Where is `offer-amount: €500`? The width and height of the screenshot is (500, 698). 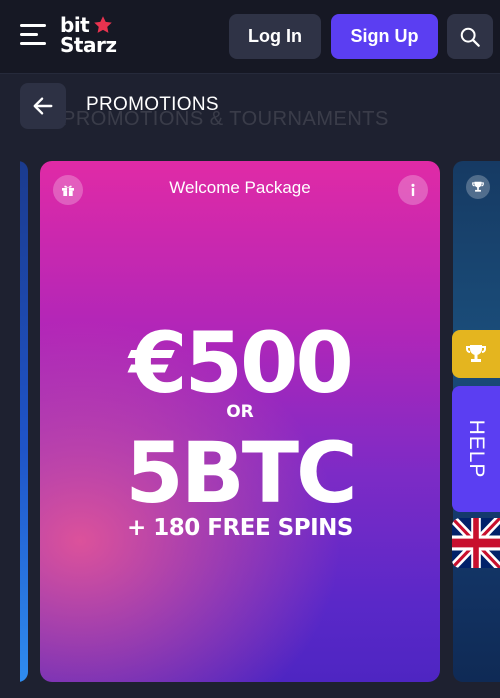
offer-amount: €500 is located at coordinates (241, 363).